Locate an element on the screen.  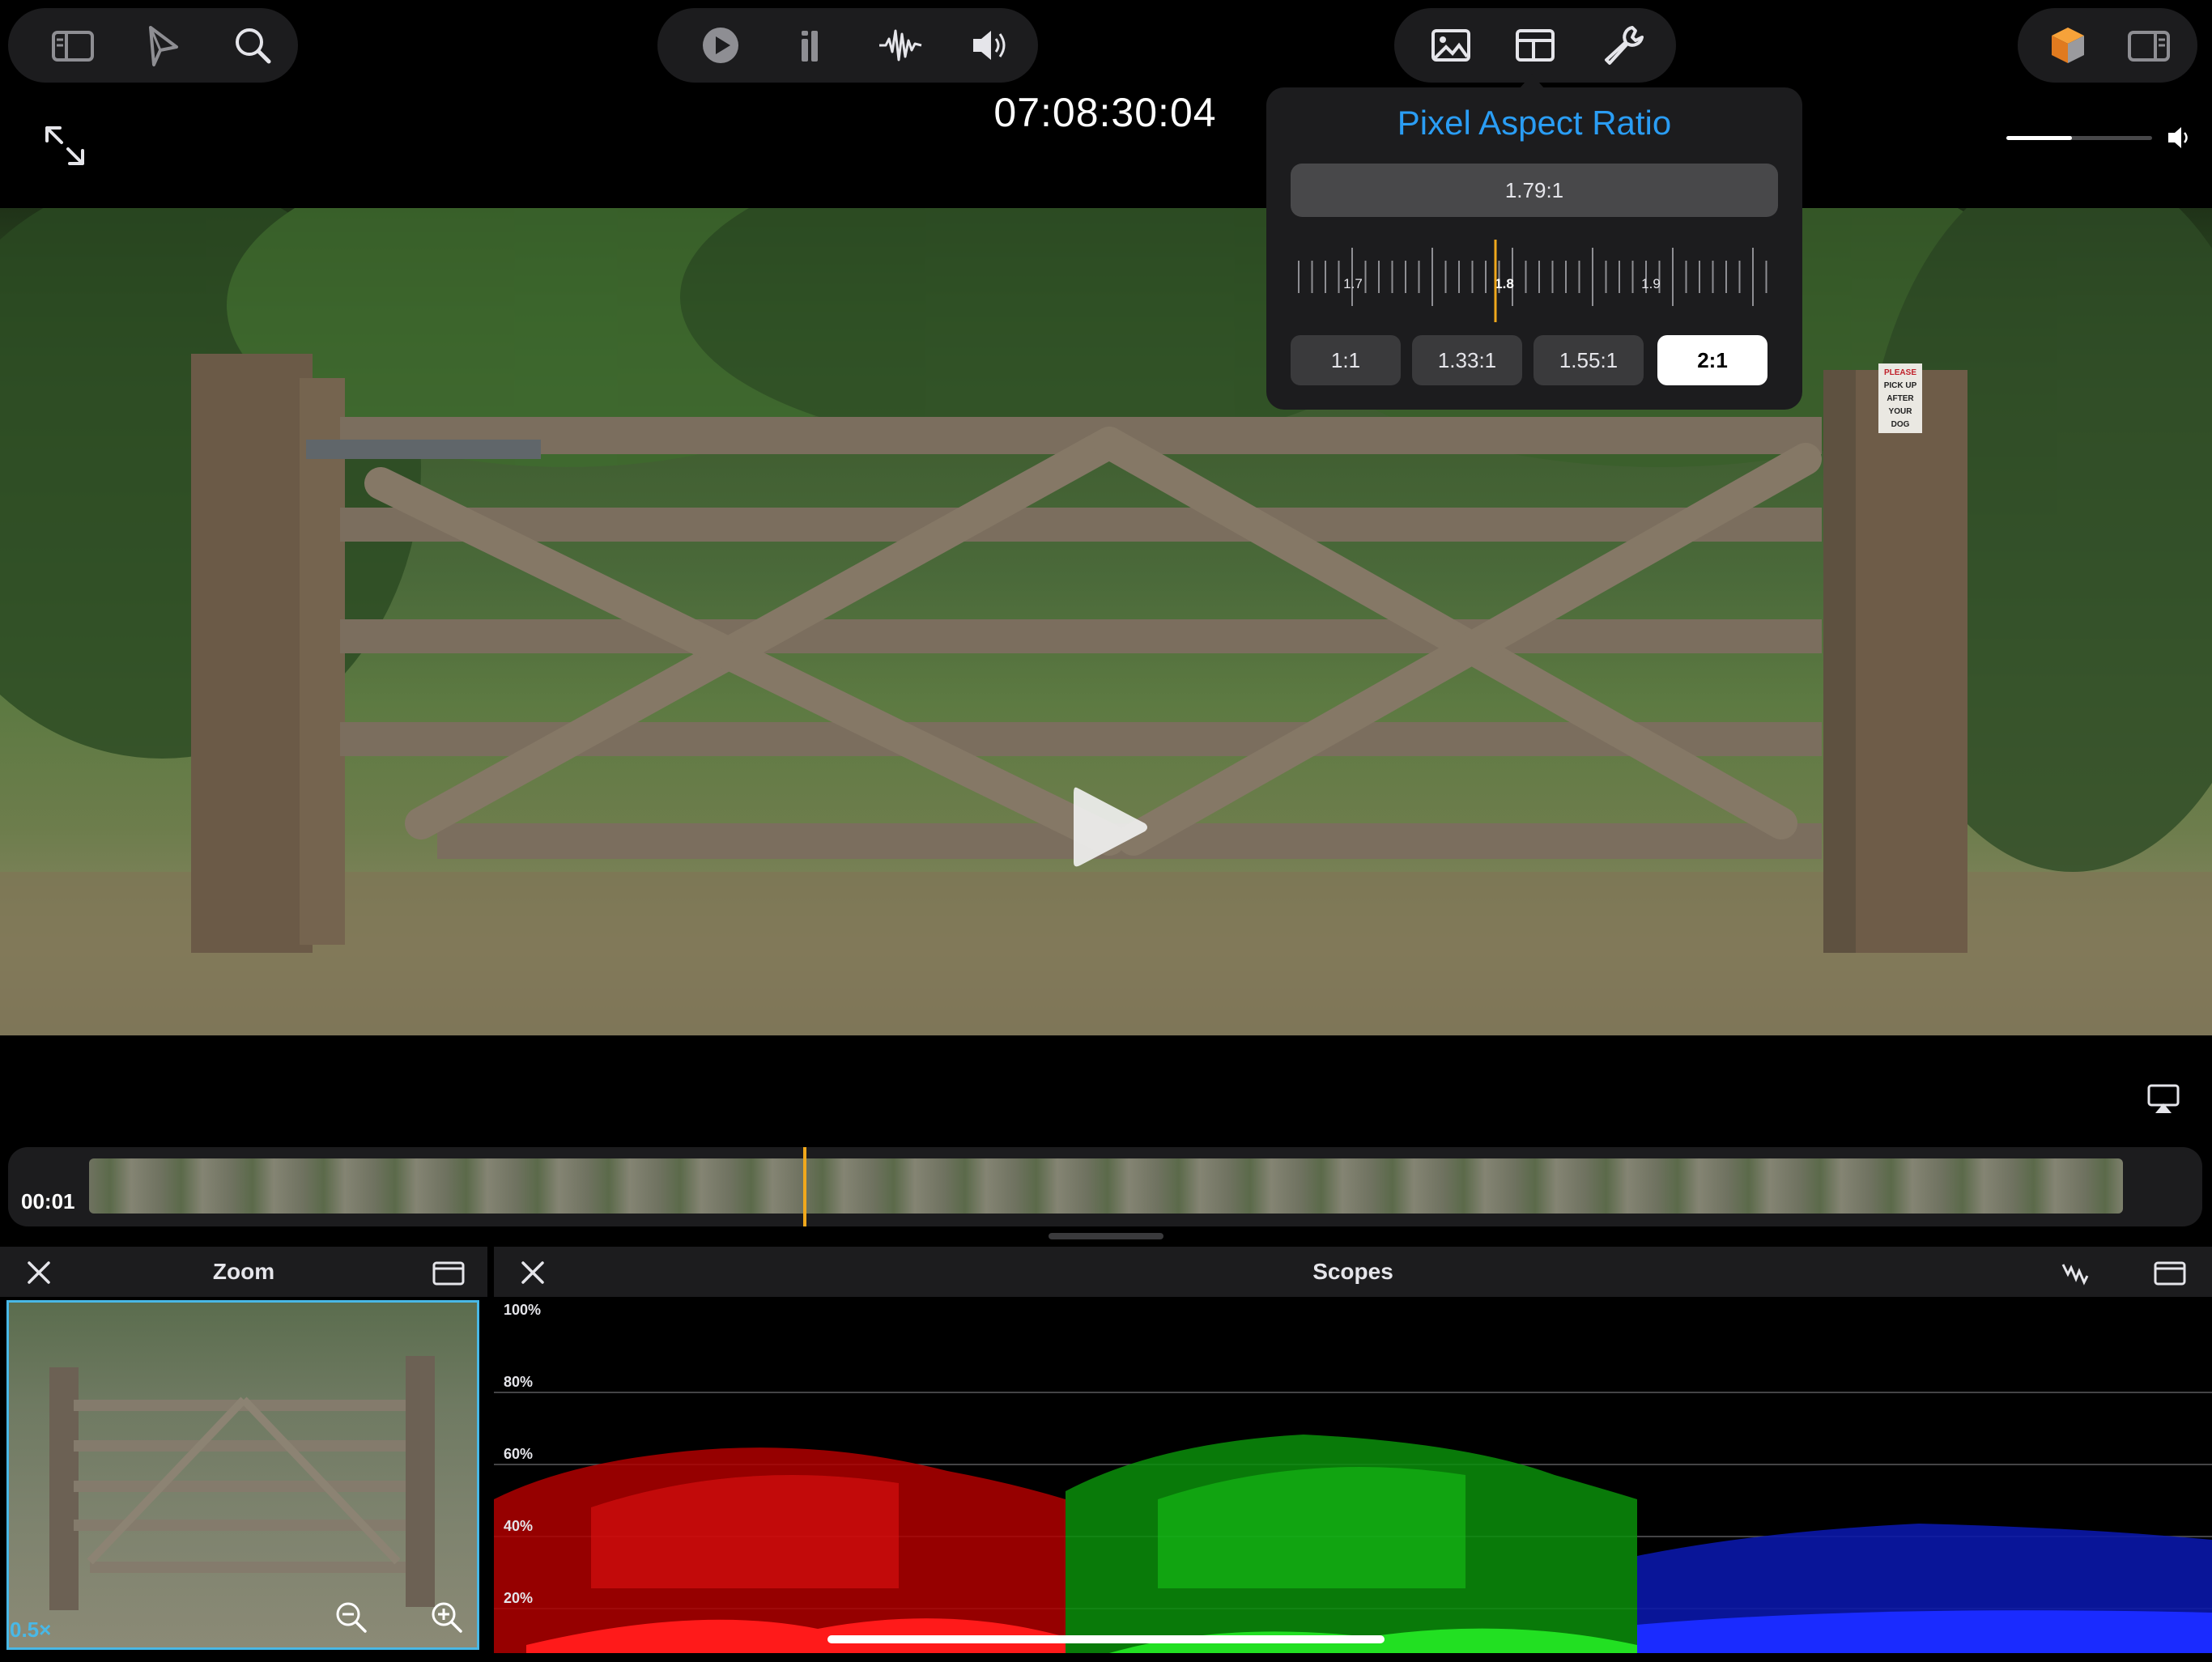
preset-2-1-button: 2:1 is located at coordinates (1712, 360).